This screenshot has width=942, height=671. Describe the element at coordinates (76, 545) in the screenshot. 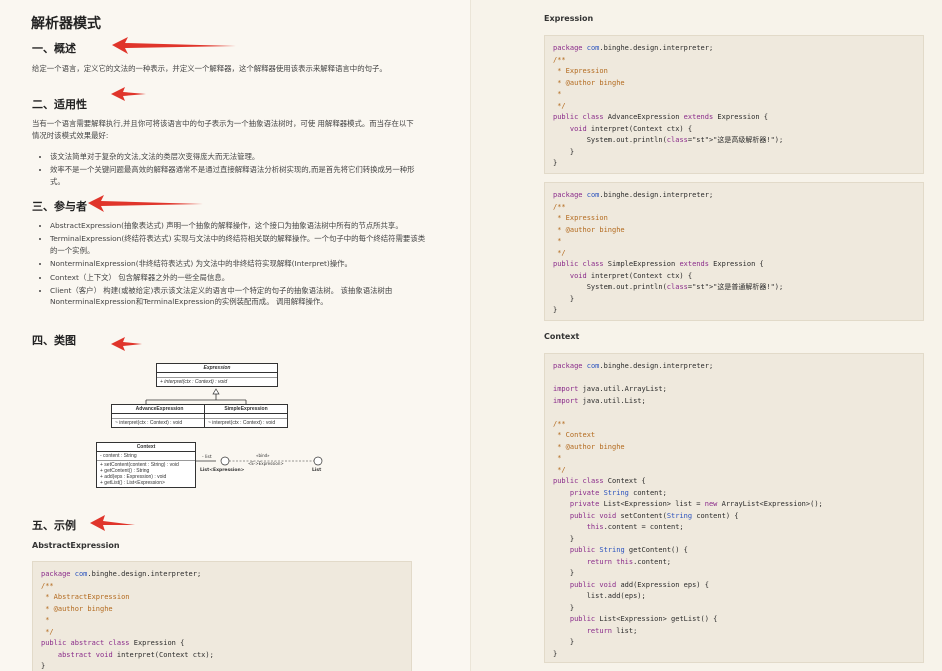

I see `subheading-abstract-expression: AbstractExpression` at that location.